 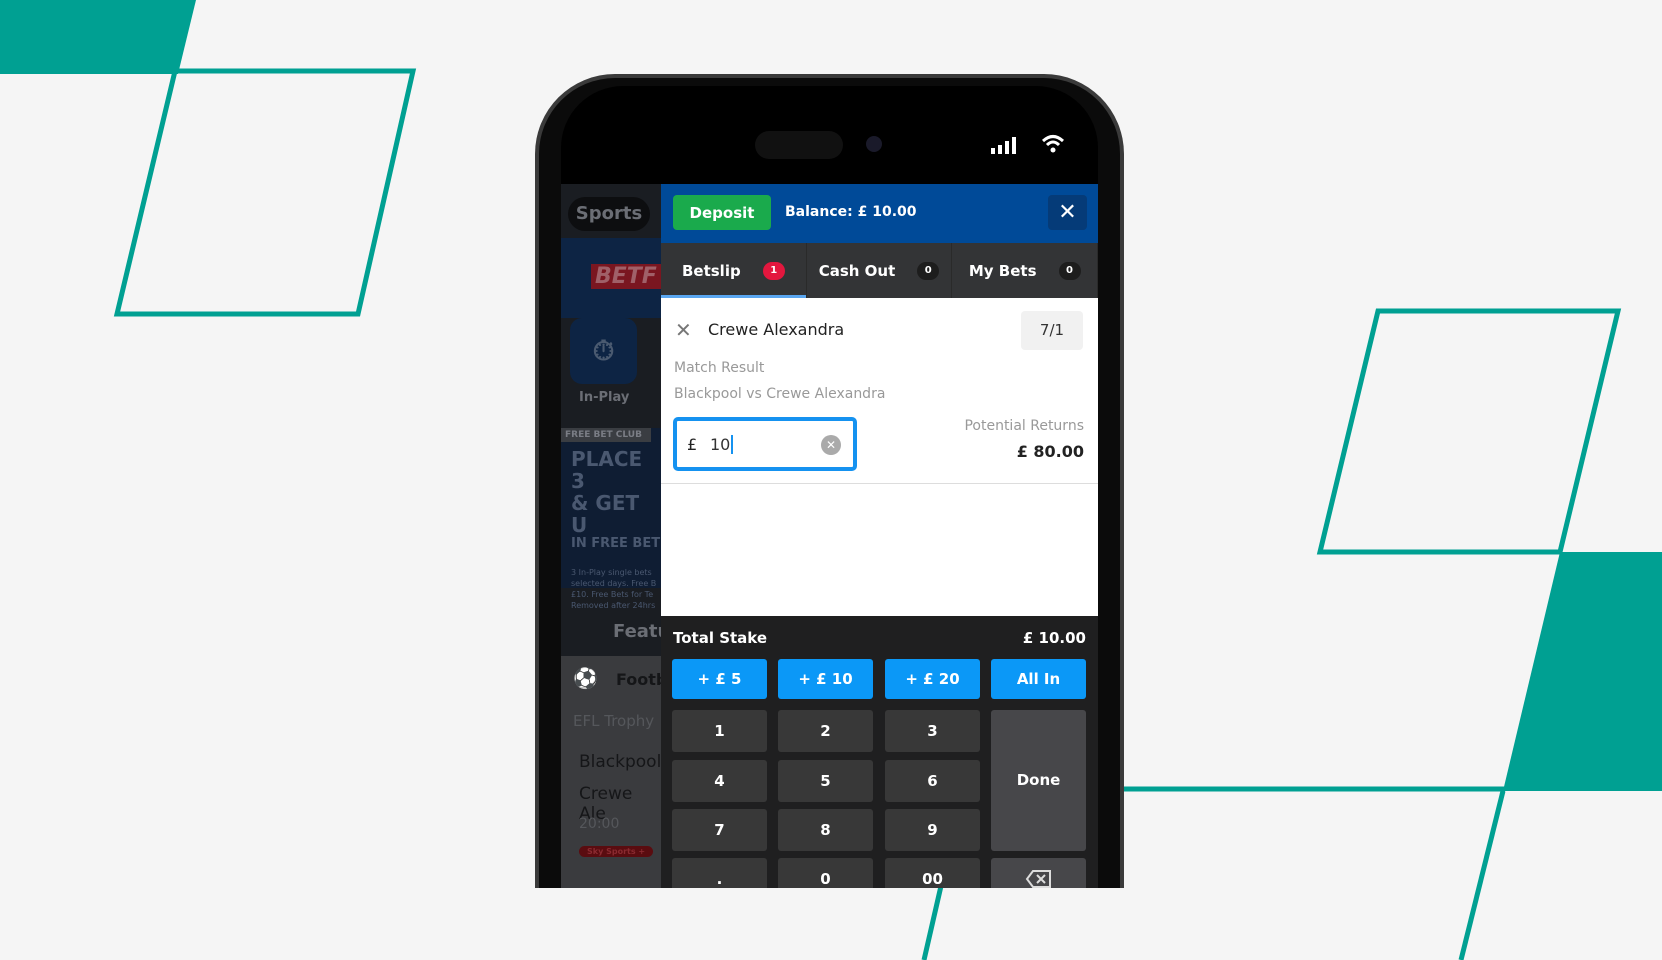 I want to click on all-in-button: All In, so click(x=1038, y=679).